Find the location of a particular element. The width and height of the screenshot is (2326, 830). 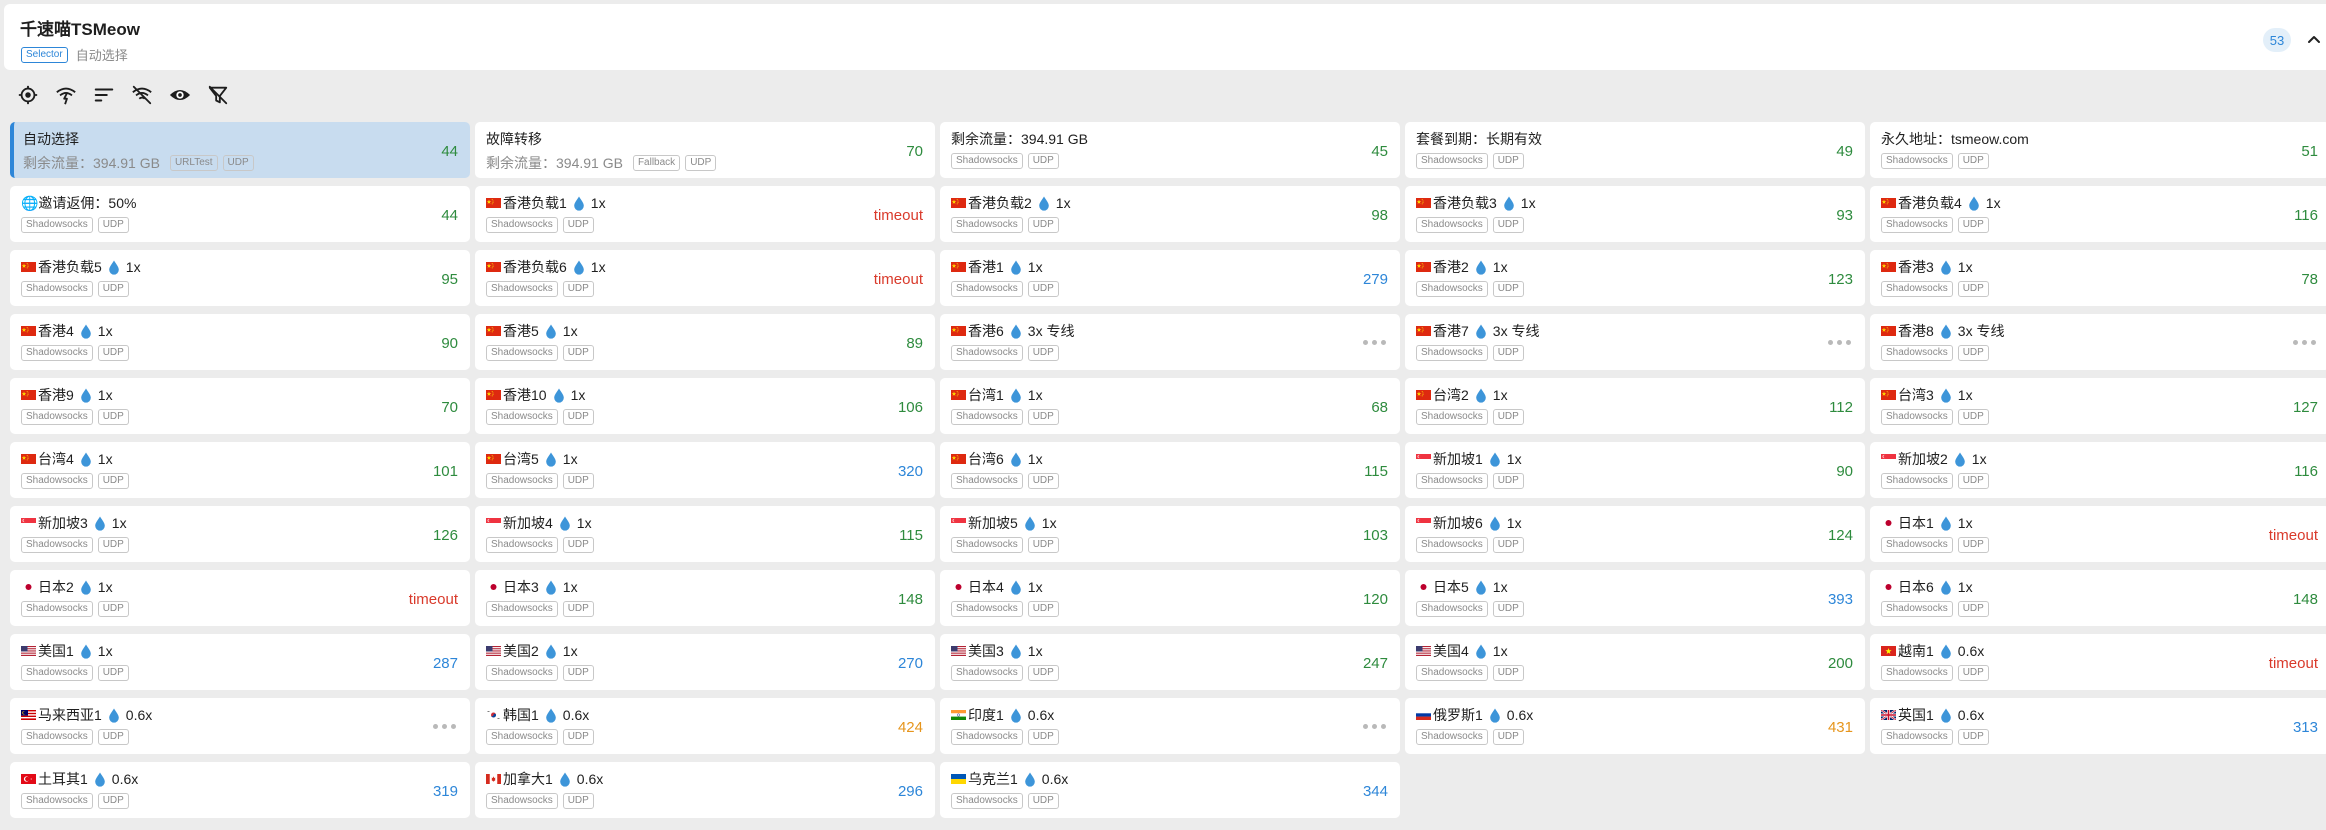

proxy-card: 香港负载3 1x Shadowsocks UDP 93 is located at coordinates (1635, 214).